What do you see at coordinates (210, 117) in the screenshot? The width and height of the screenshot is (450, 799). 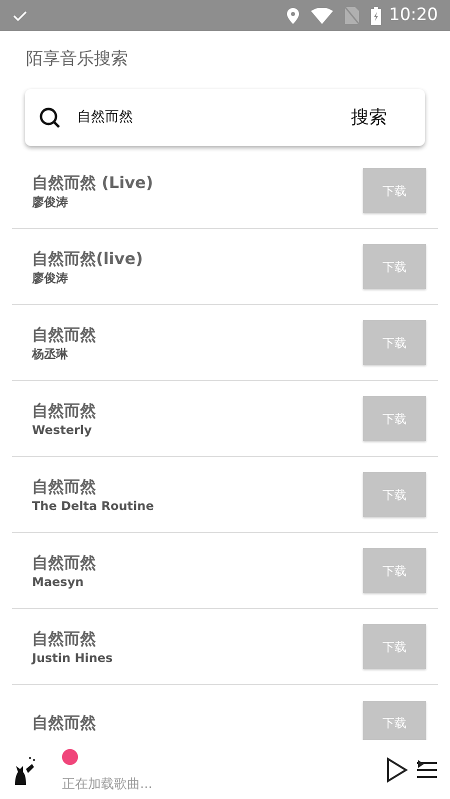 I see `search-field: 自然而然` at bounding box center [210, 117].